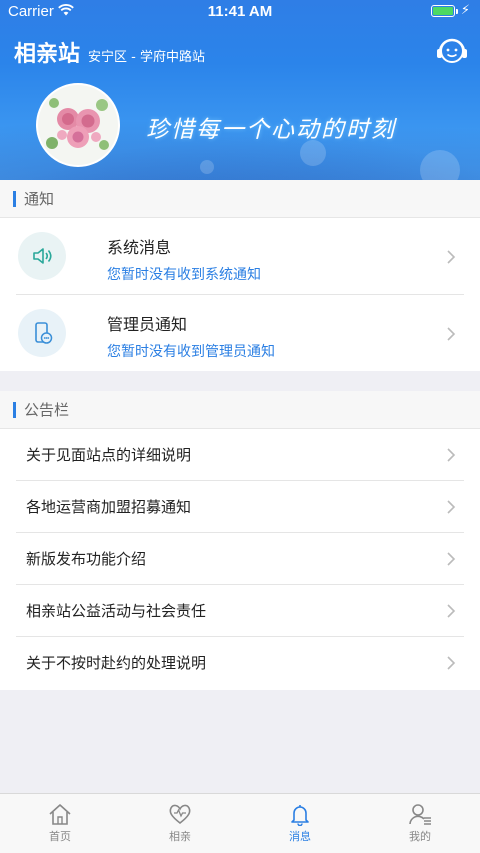 The height and width of the screenshot is (853, 480). Describe the element at coordinates (42, 256) in the screenshot. I see `speaker-icon` at that location.